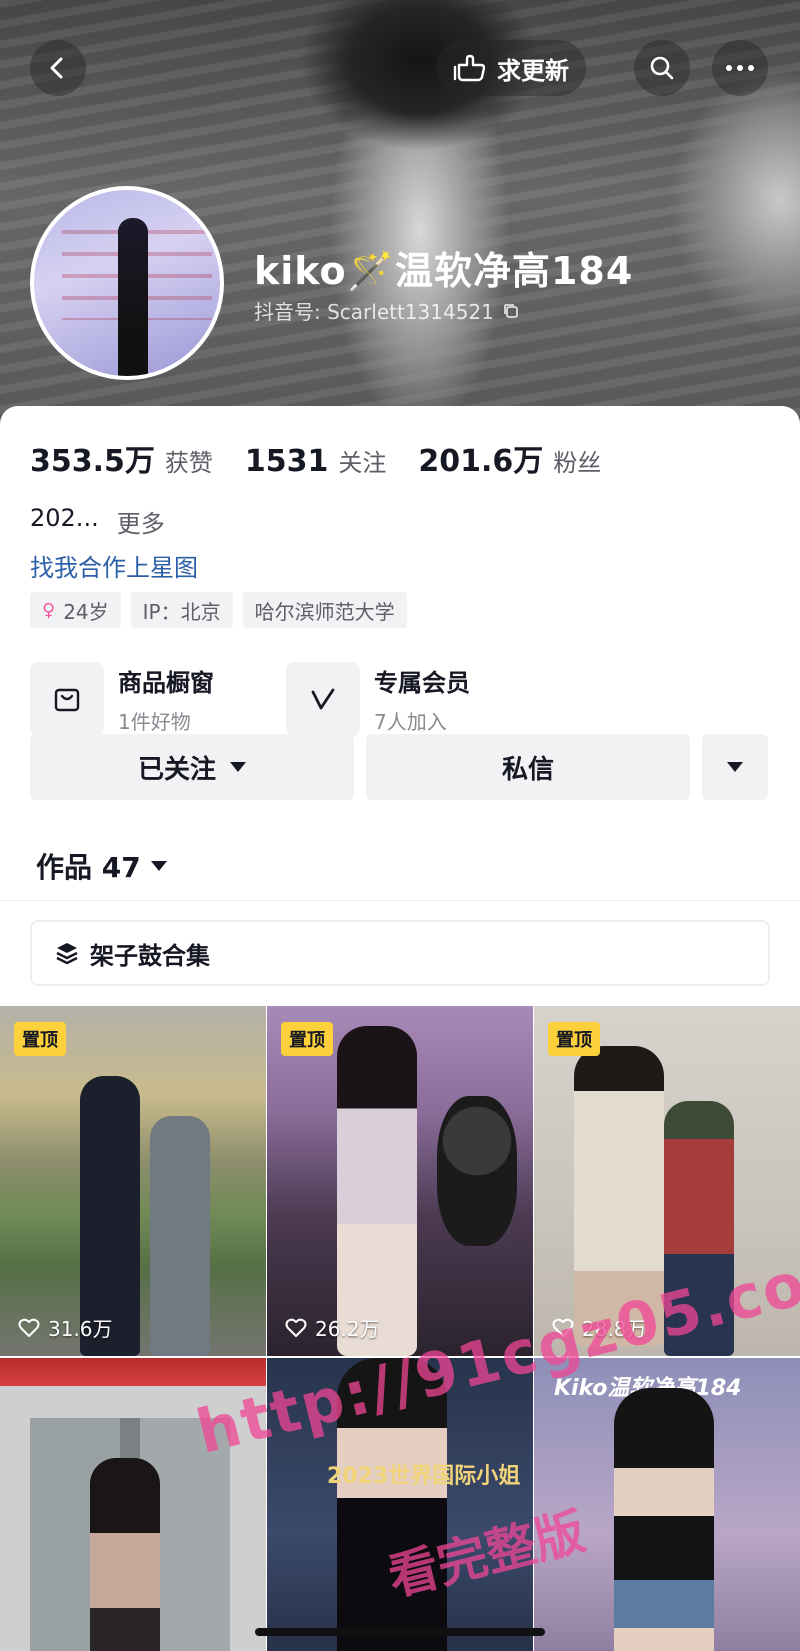 The height and width of the screenshot is (1651, 800). What do you see at coordinates (323, 699) in the screenshot?
I see `v-badge-icon` at bounding box center [323, 699].